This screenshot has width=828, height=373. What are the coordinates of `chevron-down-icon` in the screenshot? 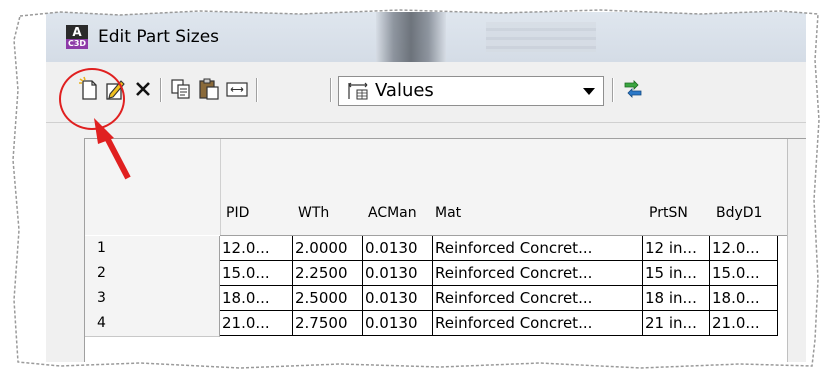 It's located at (589, 91).